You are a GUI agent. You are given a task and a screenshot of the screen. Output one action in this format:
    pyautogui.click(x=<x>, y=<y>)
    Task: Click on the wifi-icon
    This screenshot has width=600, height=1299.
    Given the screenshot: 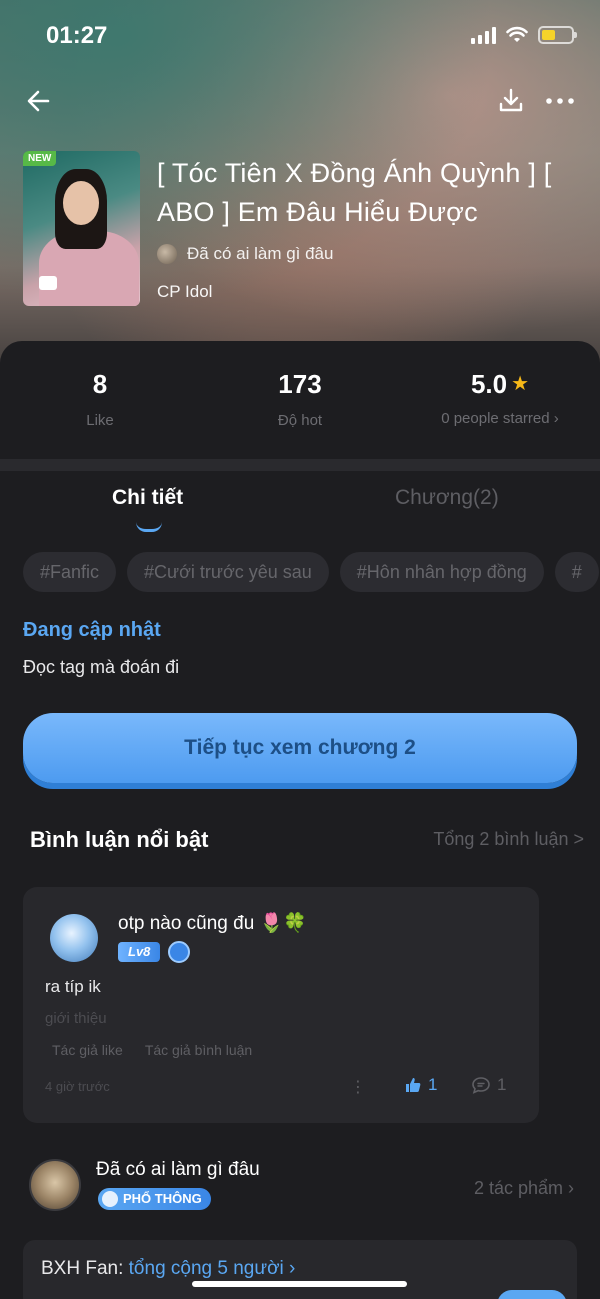 What is the action you would take?
    pyautogui.click(x=517, y=34)
    